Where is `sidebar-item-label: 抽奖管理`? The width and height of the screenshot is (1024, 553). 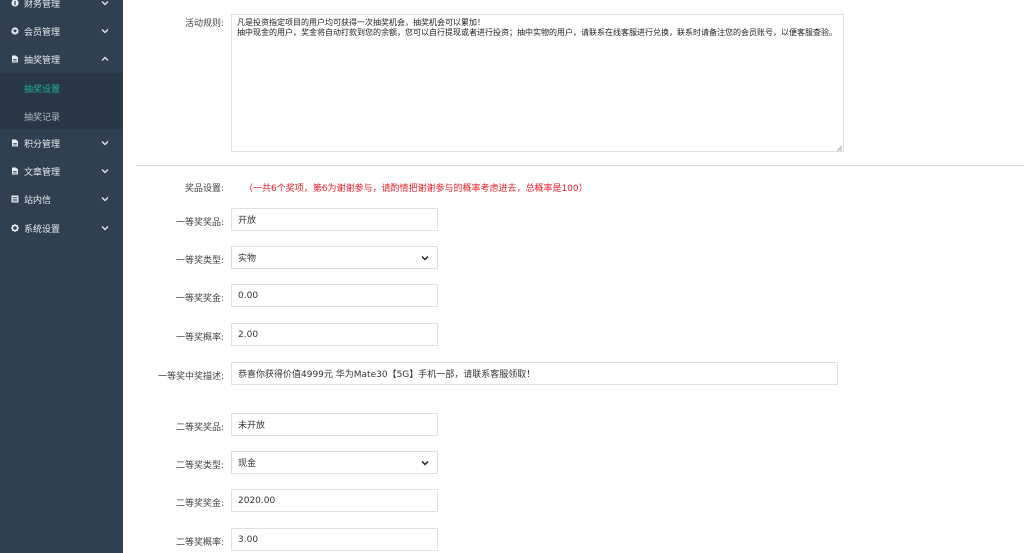 sidebar-item-label: 抽奖管理 is located at coordinates (42, 60).